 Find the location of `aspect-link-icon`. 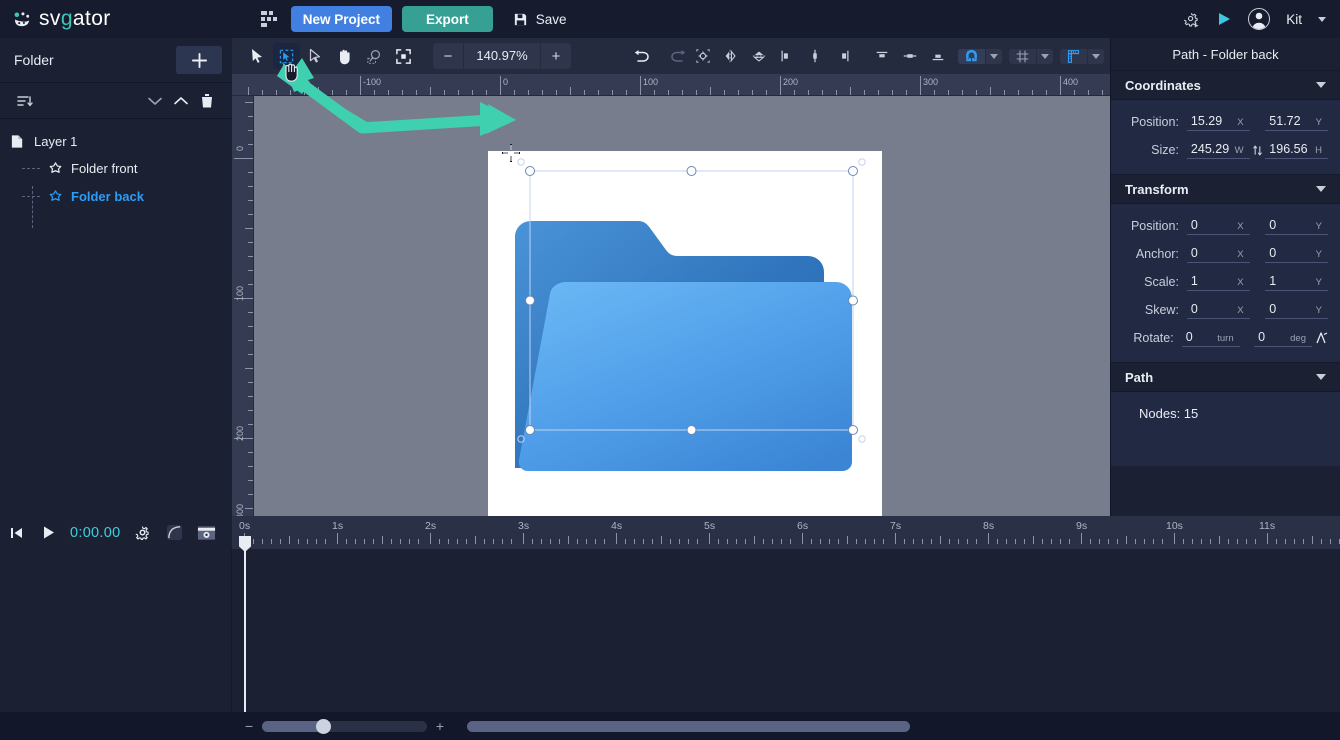

aspect-link-icon is located at coordinates (1258, 150).